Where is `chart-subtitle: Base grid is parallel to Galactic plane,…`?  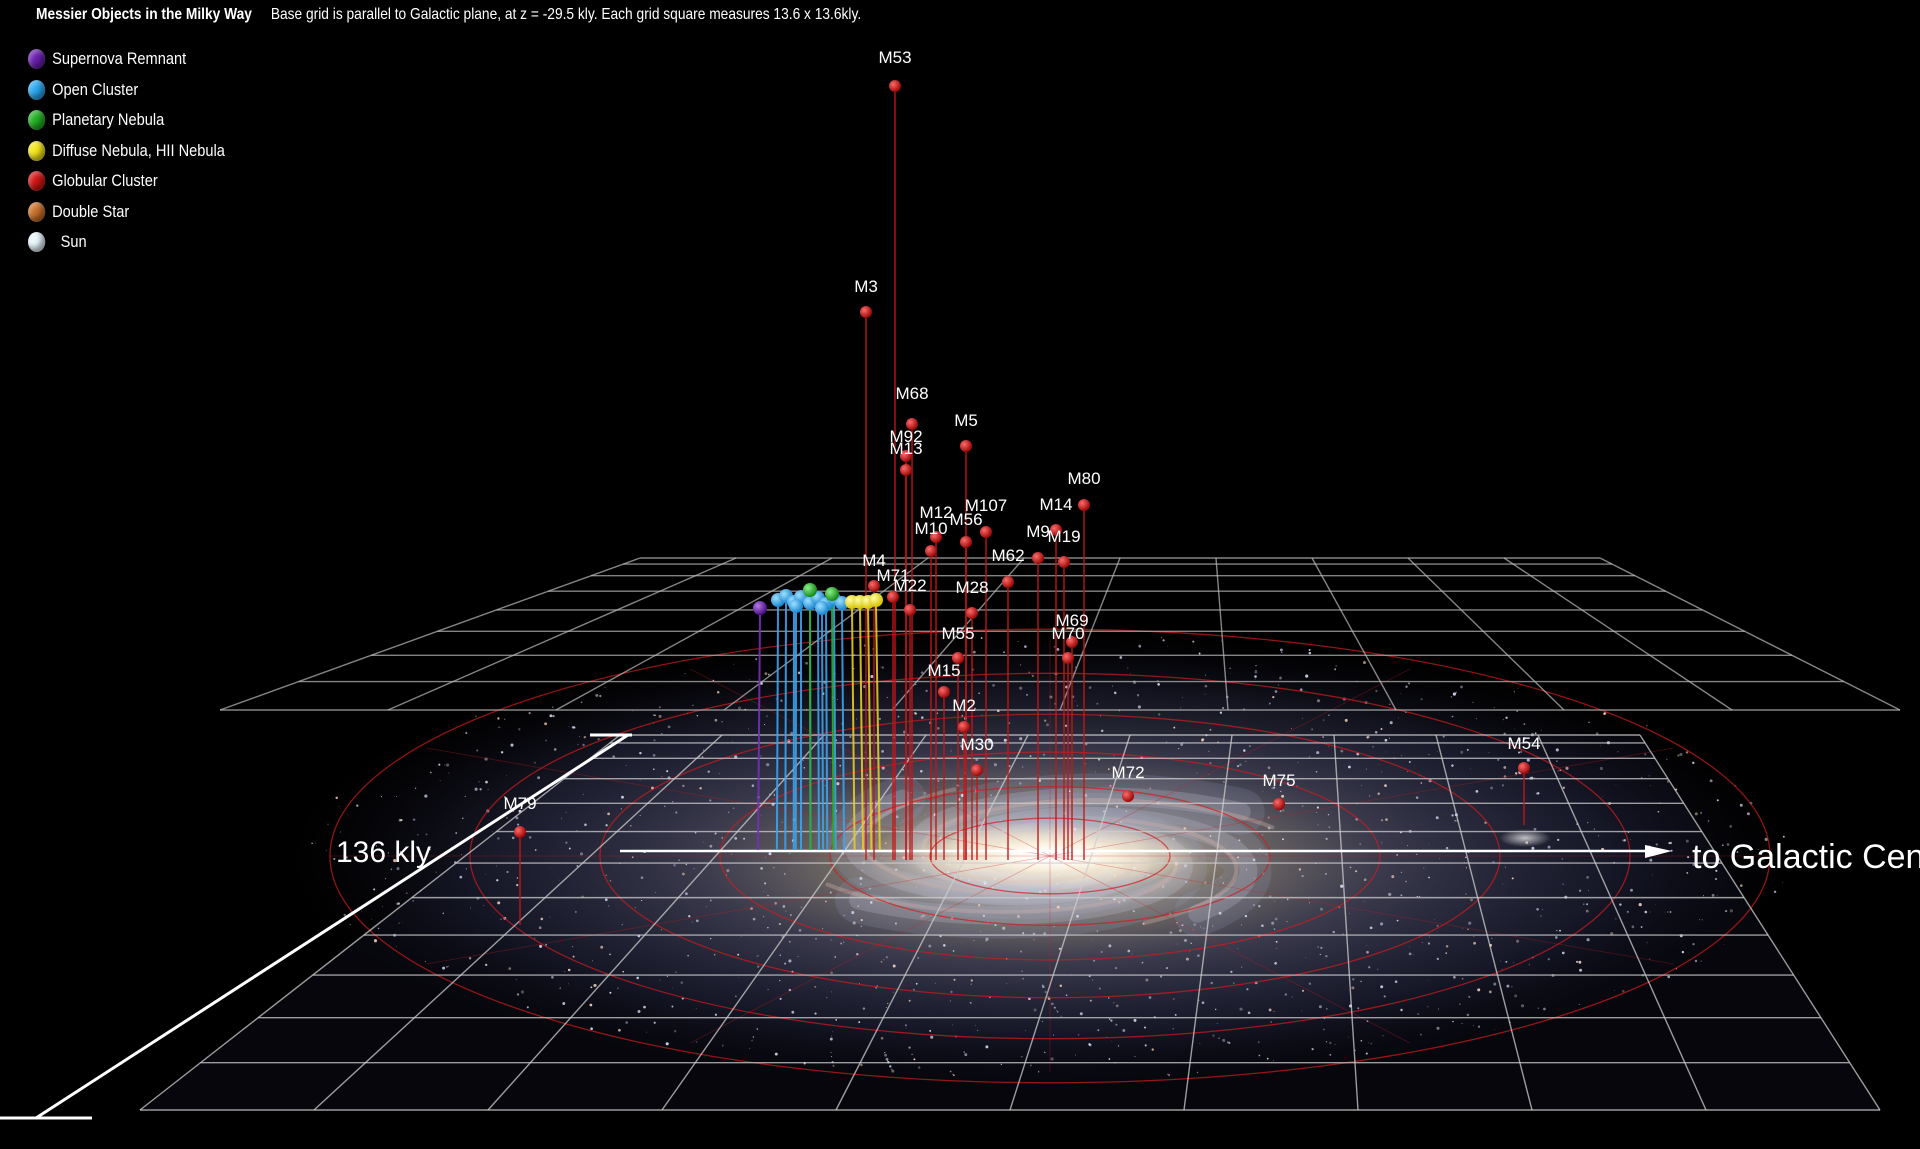
chart-subtitle: Base grid is parallel to Galactic plane,… is located at coordinates (566, 14).